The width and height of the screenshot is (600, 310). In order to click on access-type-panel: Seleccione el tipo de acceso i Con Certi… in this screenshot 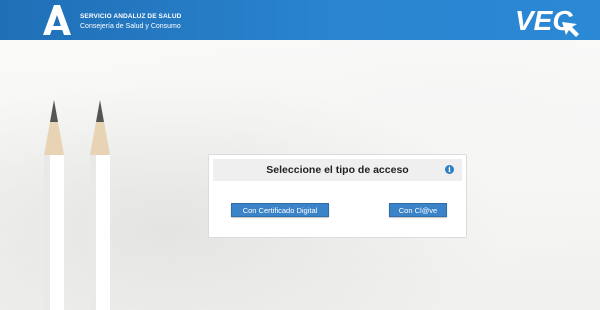, I will do `click(337, 196)`.